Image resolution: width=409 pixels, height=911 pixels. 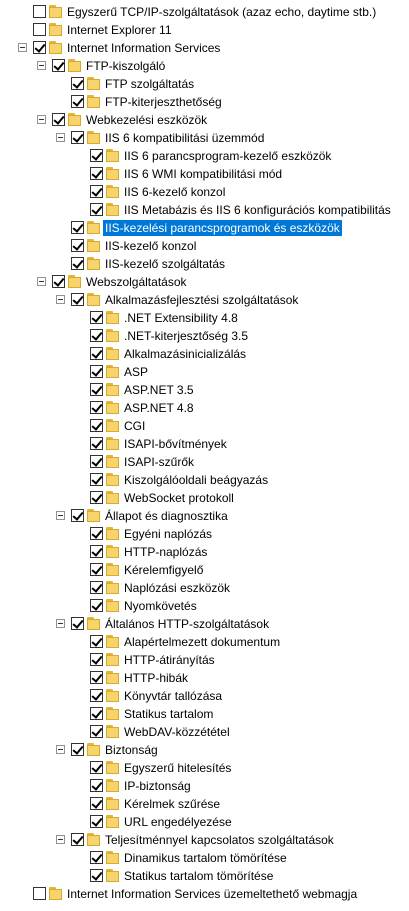 What do you see at coordinates (196, 480) in the screenshot?
I see `feature-label: Kiszolgálóoldali beágyazás` at bounding box center [196, 480].